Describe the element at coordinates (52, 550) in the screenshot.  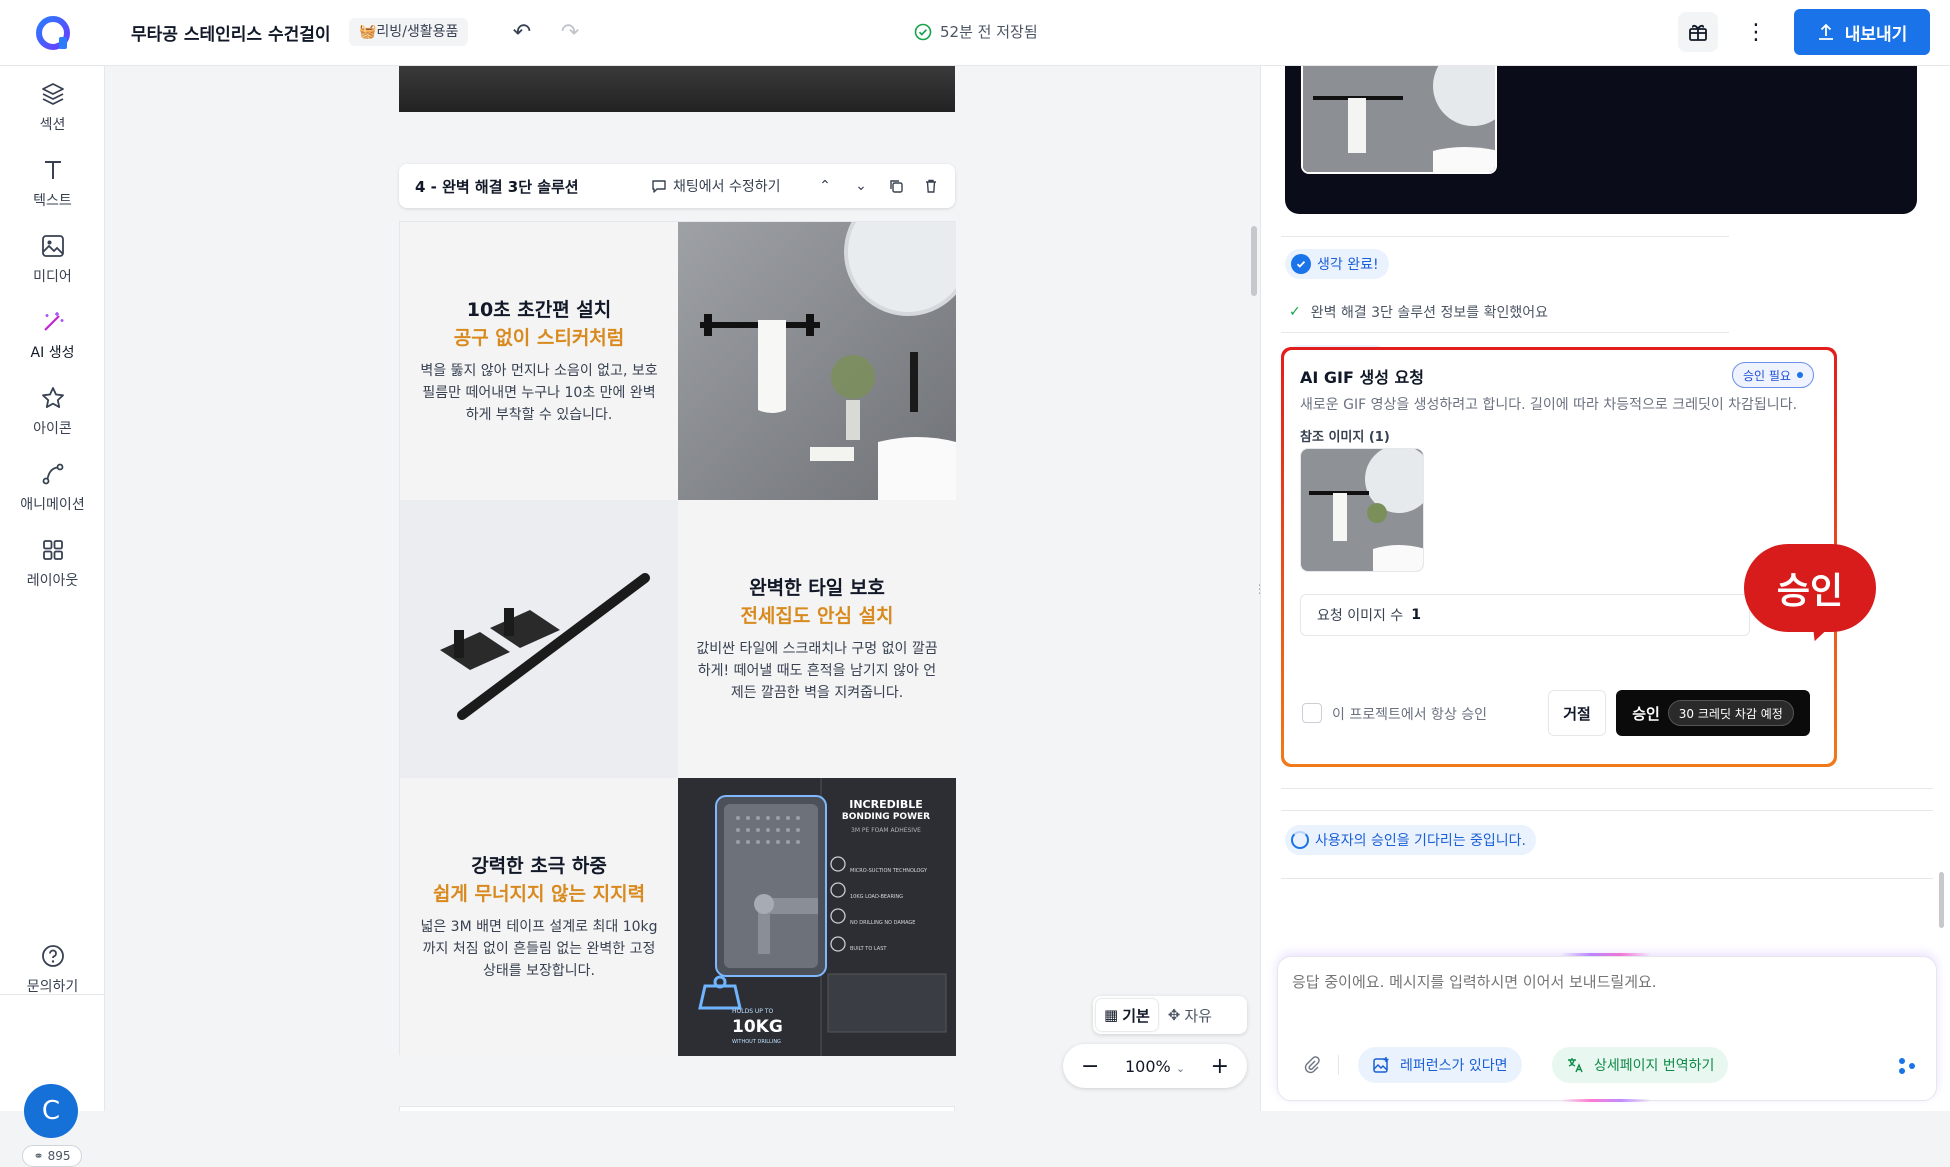
I see `grid-icon` at that location.